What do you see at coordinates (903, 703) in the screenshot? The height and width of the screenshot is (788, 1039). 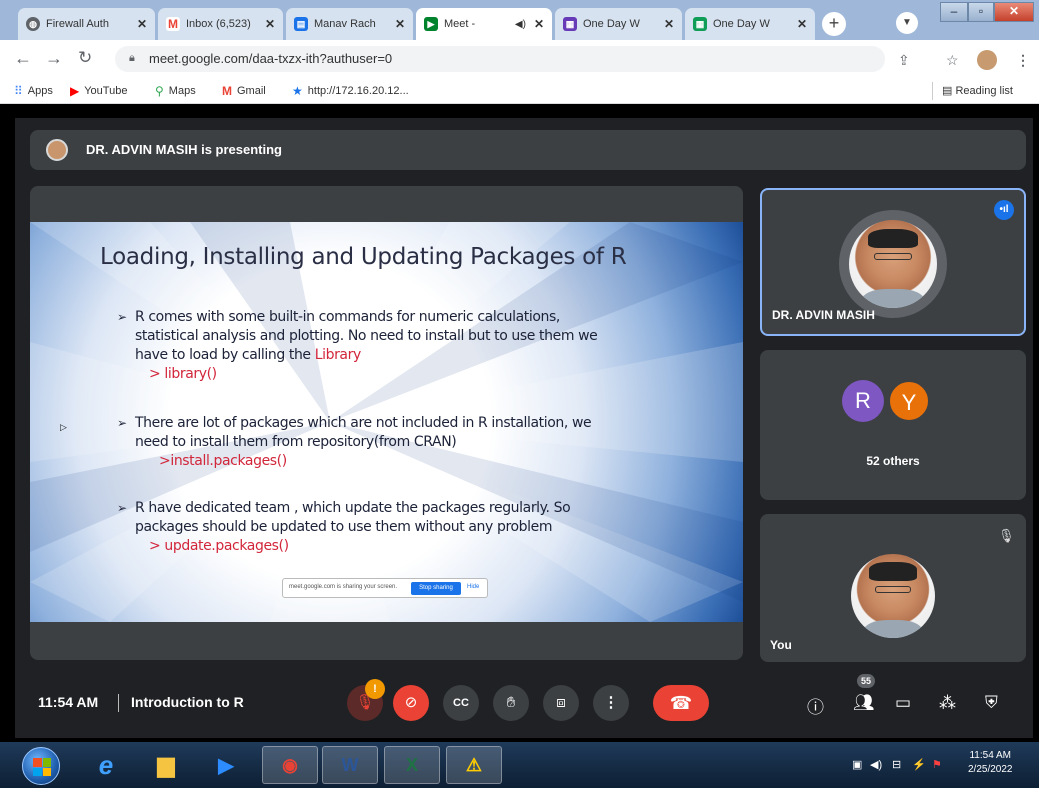 I see `chat-icon: ▭` at bounding box center [903, 703].